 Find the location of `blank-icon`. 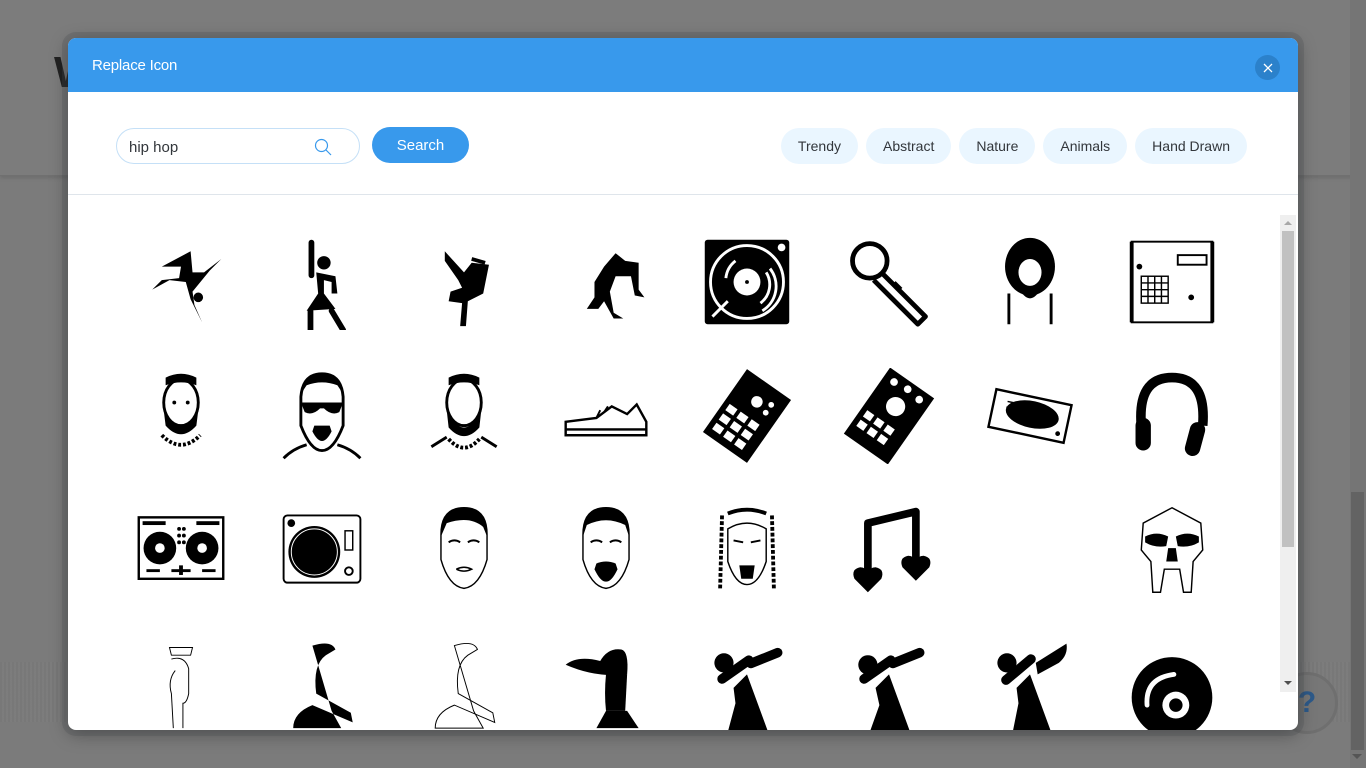

blank-icon is located at coordinates (1030, 550).